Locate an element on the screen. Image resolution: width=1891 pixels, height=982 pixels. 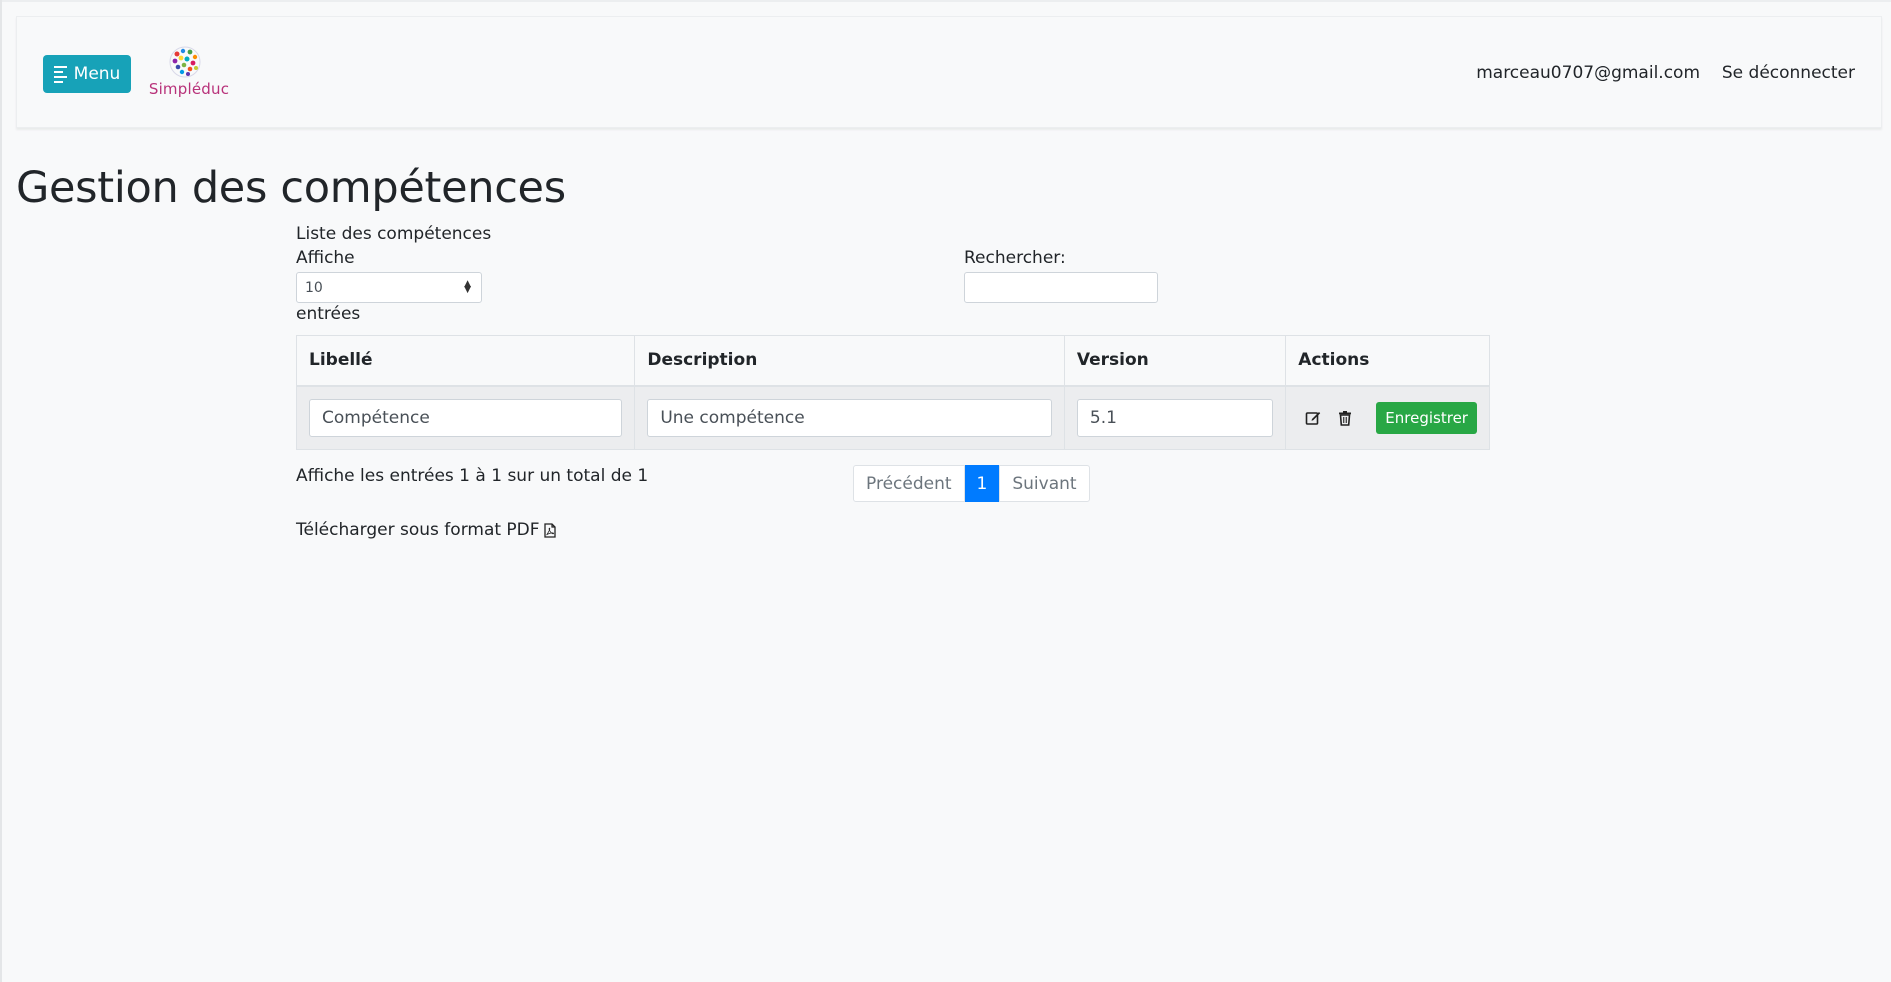
next-page-button: Suivant is located at coordinates (1044, 483).